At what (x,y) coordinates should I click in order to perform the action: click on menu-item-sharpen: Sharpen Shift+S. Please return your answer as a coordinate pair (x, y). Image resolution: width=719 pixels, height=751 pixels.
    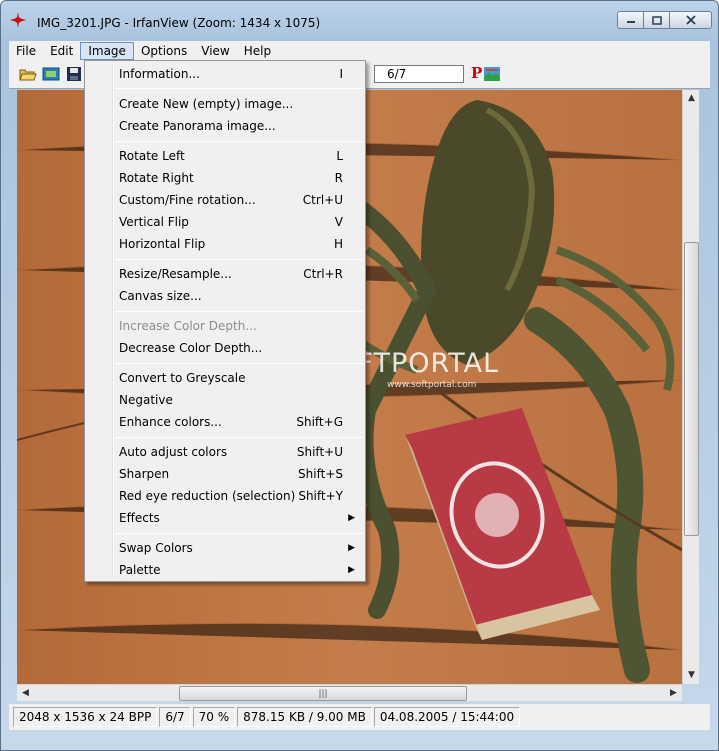
    Looking at the image, I should click on (225, 474).